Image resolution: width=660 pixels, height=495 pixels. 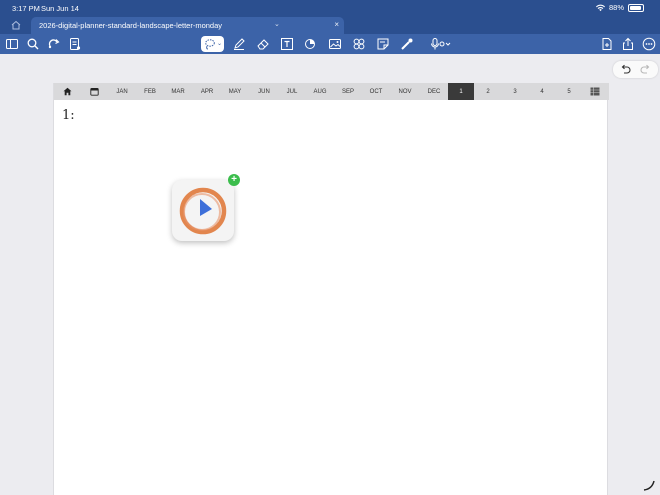 I want to click on more-icon, so click(x=649, y=44).